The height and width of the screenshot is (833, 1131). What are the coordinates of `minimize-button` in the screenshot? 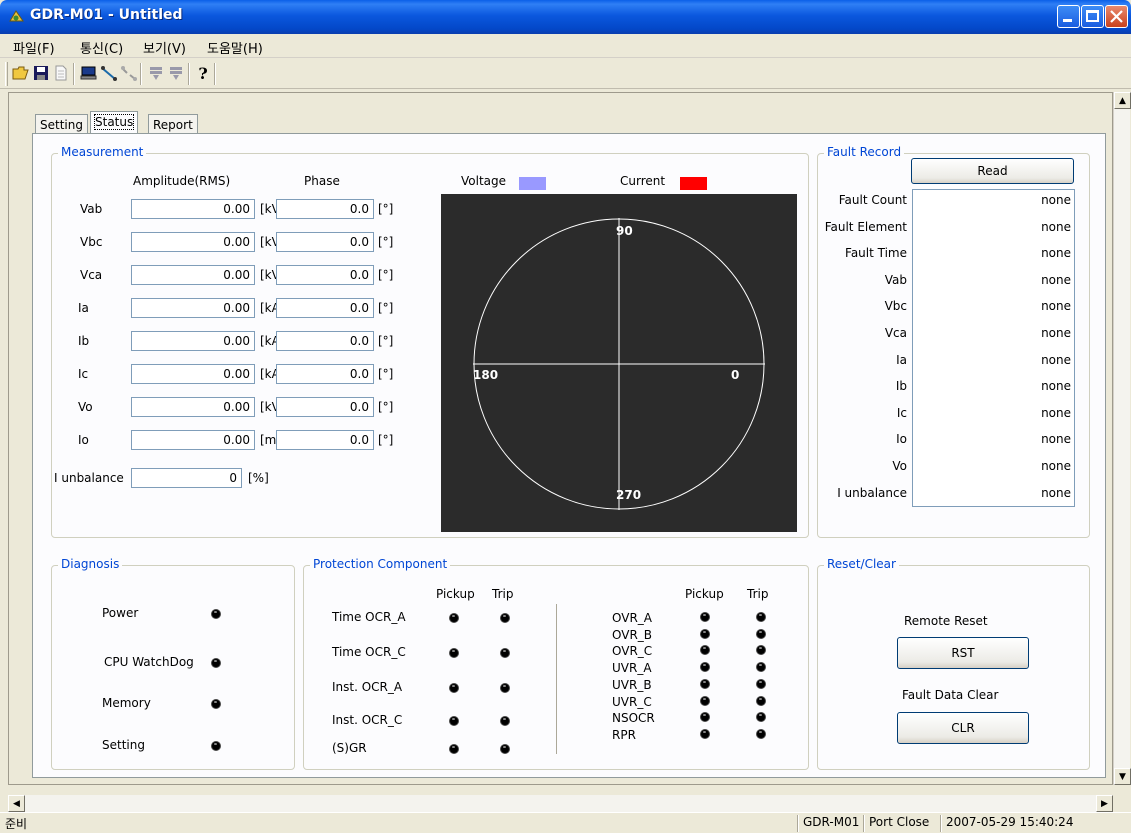 It's located at (1068, 16).